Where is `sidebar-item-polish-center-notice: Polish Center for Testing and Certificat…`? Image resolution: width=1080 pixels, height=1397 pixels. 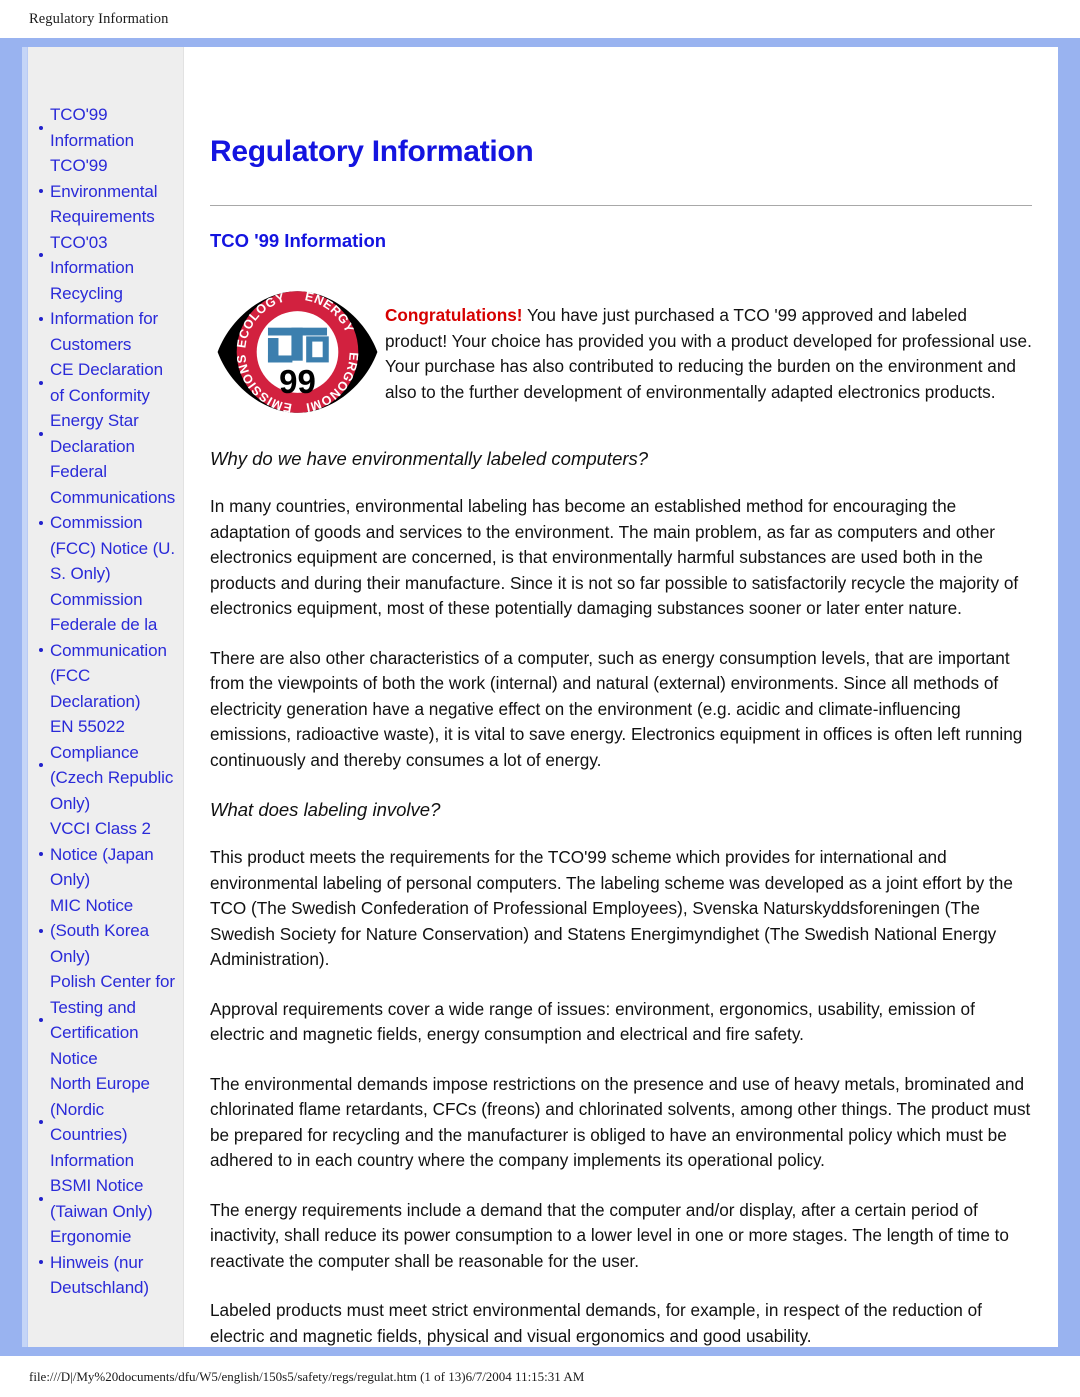 sidebar-item-polish-center-notice: Polish Center for Testing and Certificat… is located at coordinates (107, 1020).